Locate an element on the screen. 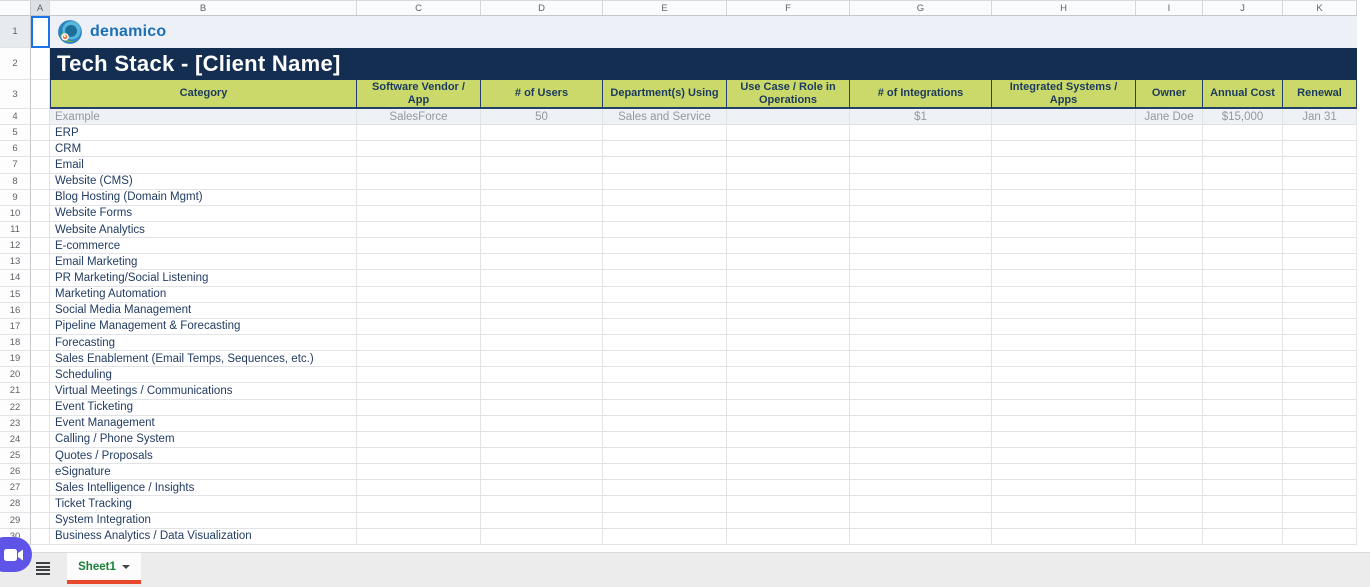 The width and height of the screenshot is (1370, 587). row-header-8: 8 is located at coordinates (15, 181).